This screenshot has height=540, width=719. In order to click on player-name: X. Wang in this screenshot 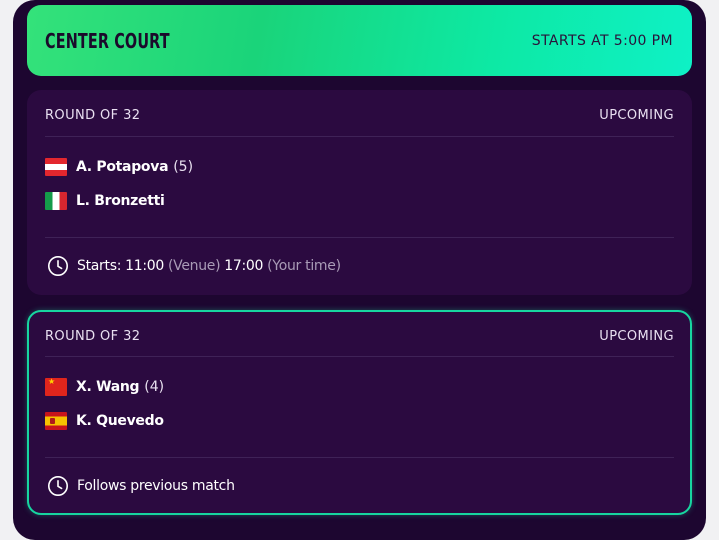, I will do `click(108, 387)`.